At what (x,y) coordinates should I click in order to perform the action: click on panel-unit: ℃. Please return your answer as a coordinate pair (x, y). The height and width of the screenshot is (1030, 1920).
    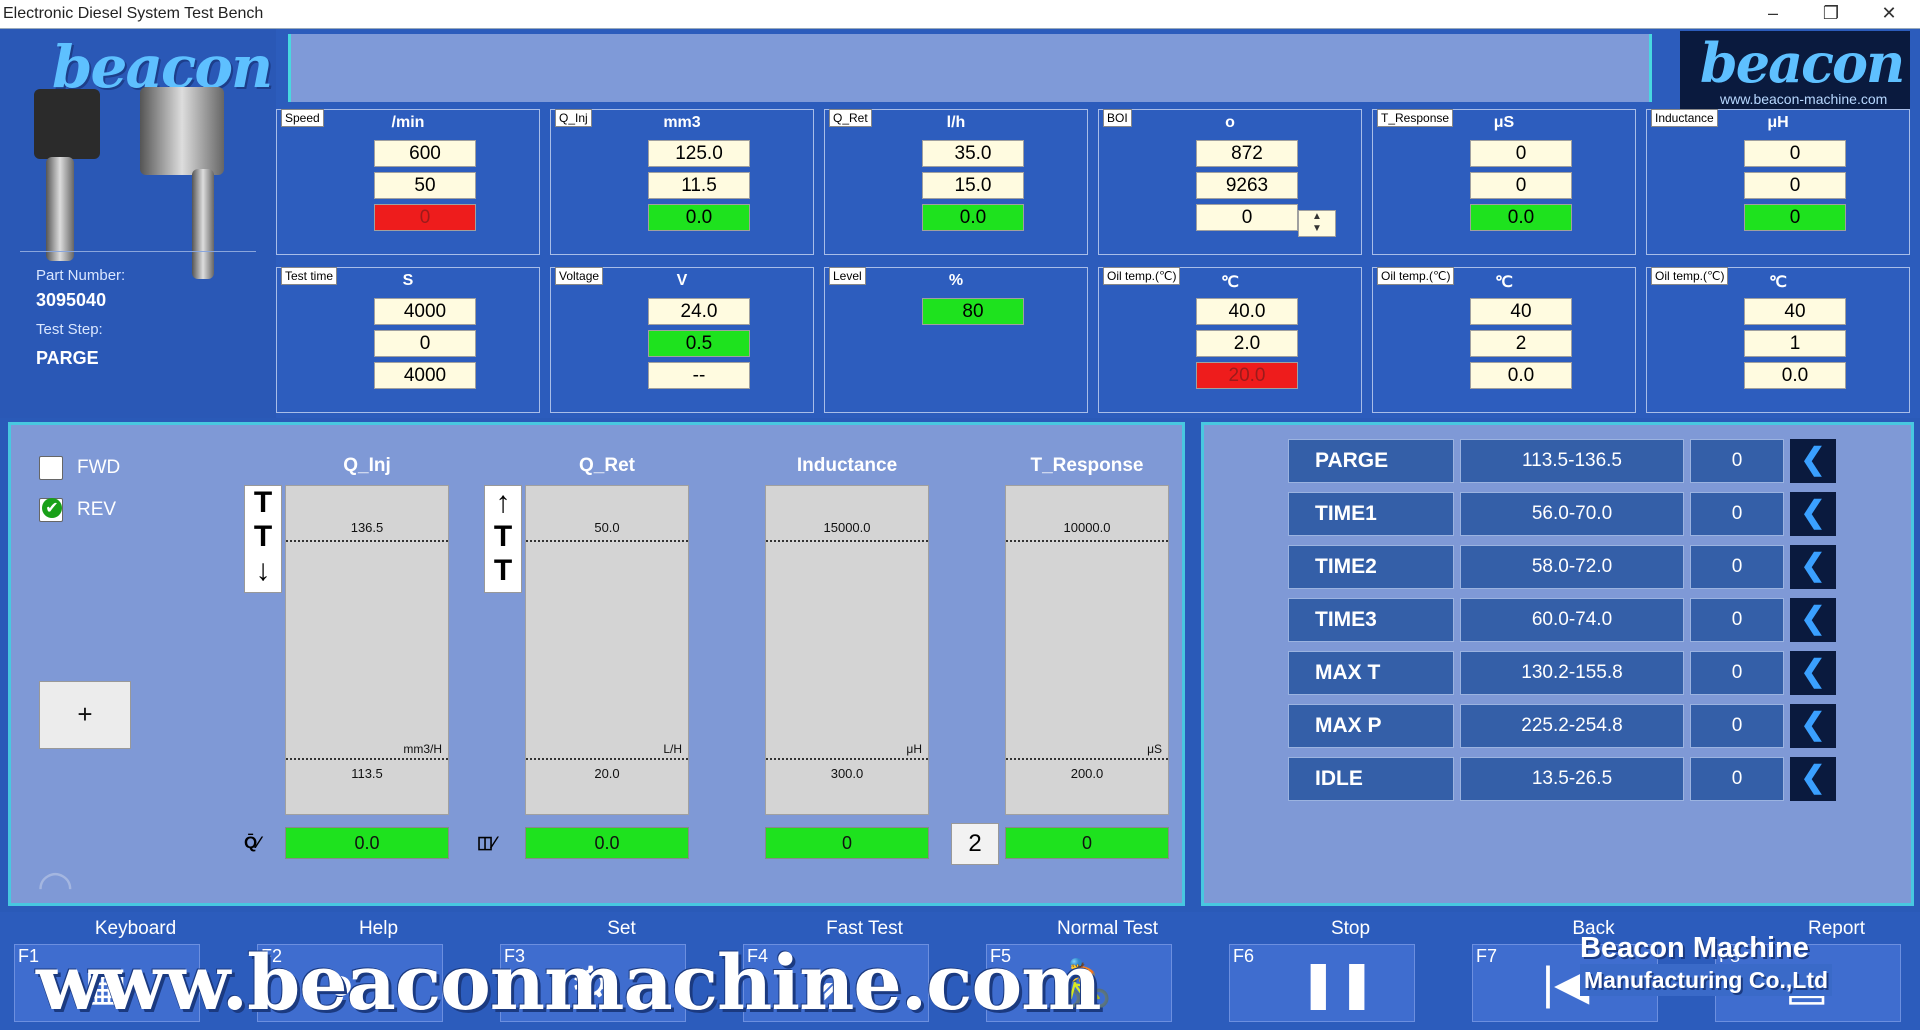
    Looking at the image, I should click on (1504, 282).